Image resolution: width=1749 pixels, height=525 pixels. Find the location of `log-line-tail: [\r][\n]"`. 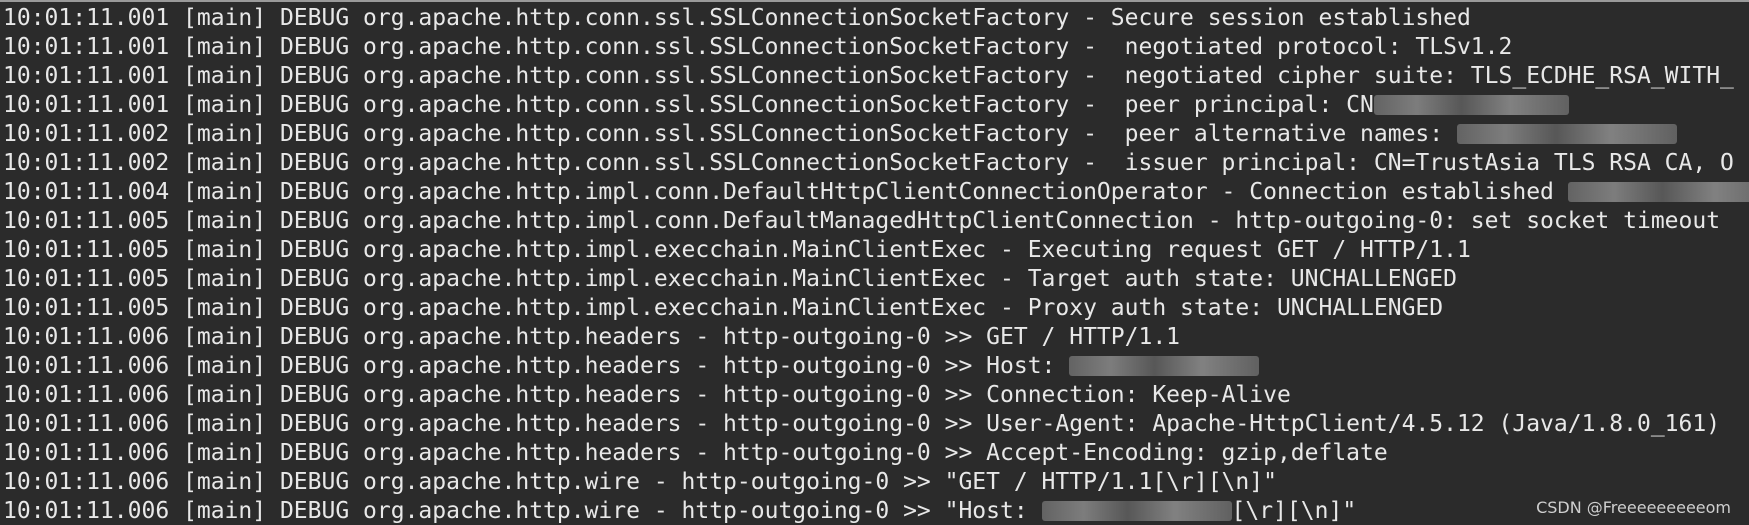

log-line-tail: [\r][\n]" is located at coordinates (1294, 511).